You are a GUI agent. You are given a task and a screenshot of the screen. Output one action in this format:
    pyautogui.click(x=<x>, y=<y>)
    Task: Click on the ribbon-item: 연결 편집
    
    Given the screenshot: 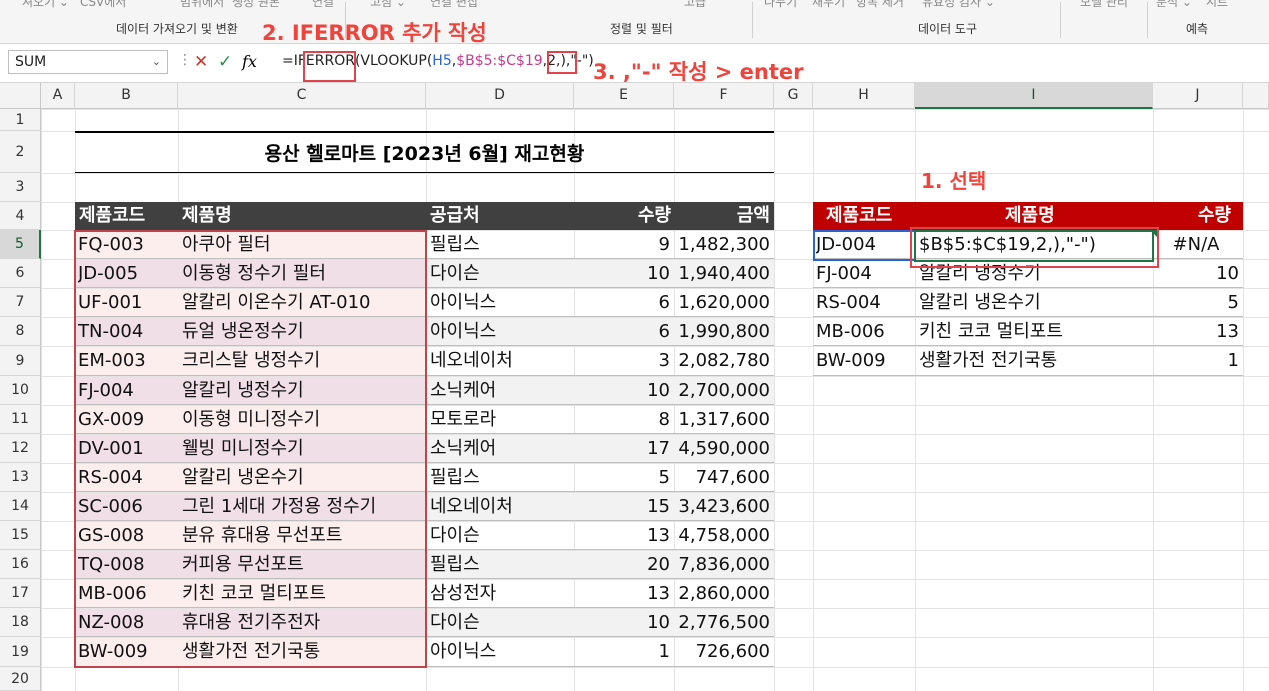 What is the action you would take?
    pyautogui.click(x=454, y=5)
    